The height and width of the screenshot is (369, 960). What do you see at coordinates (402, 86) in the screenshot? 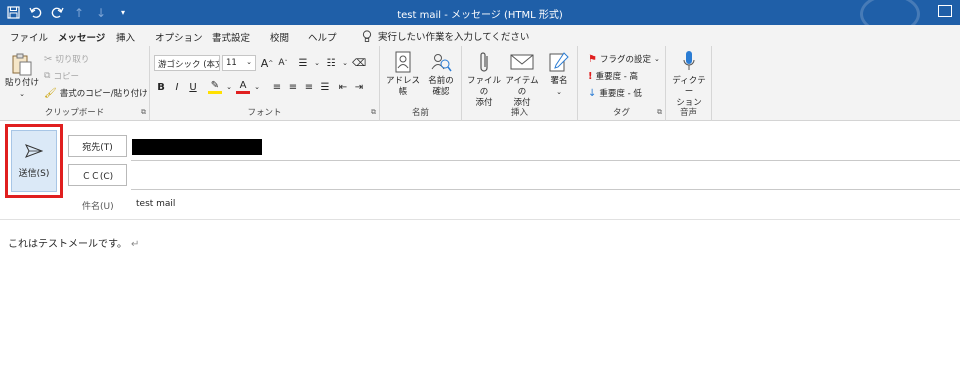
I see `address-book-label: アドレス帳` at bounding box center [402, 86].